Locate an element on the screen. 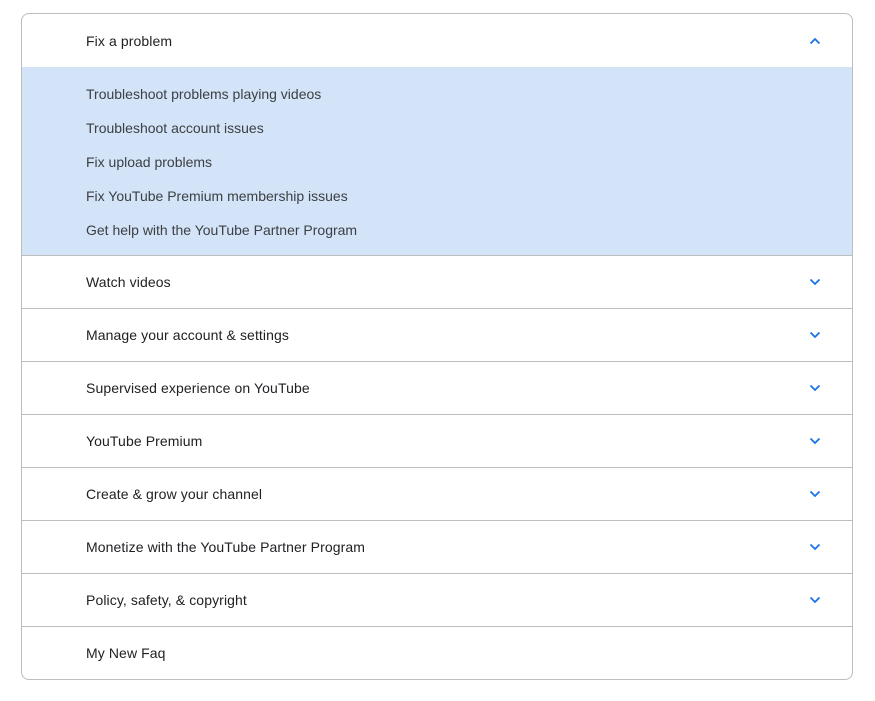  section-header-fix-a-problem: Fix a problem is located at coordinates (437, 40).